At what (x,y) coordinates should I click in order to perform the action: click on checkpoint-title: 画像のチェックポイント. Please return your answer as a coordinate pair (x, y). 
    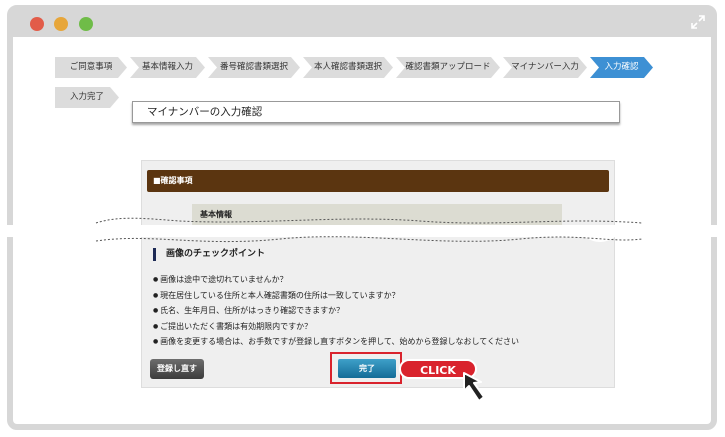
    Looking at the image, I should click on (209, 254).